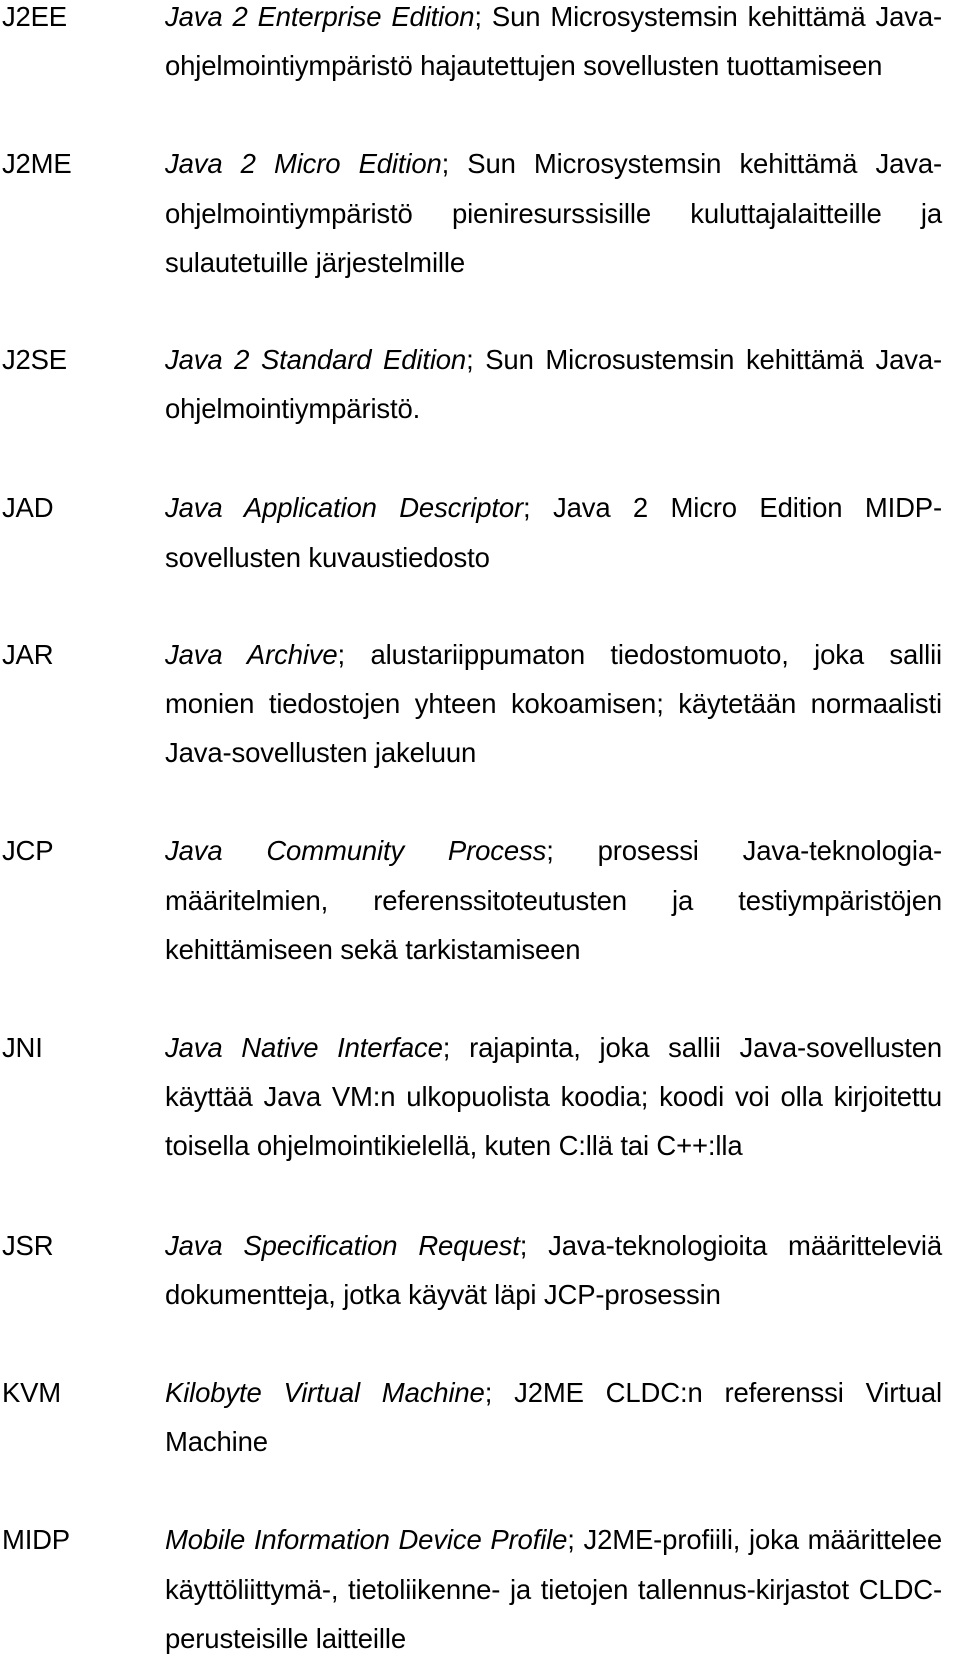 Image resolution: width=960 pixels, height=1663 pixels. What do you see at coordinates (320, 16) in the screenshot?
I see `glossary-expansion: Java 2 Enterprise Edition` at bounding box center [320, 16].